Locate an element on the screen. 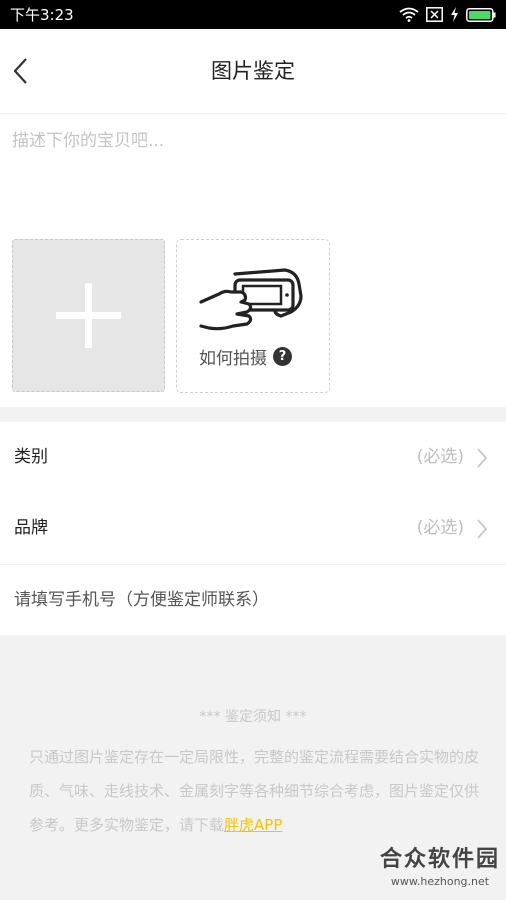 This screenshot has width=506, height=900. add-photo-button is located at coordinates (88, 315).